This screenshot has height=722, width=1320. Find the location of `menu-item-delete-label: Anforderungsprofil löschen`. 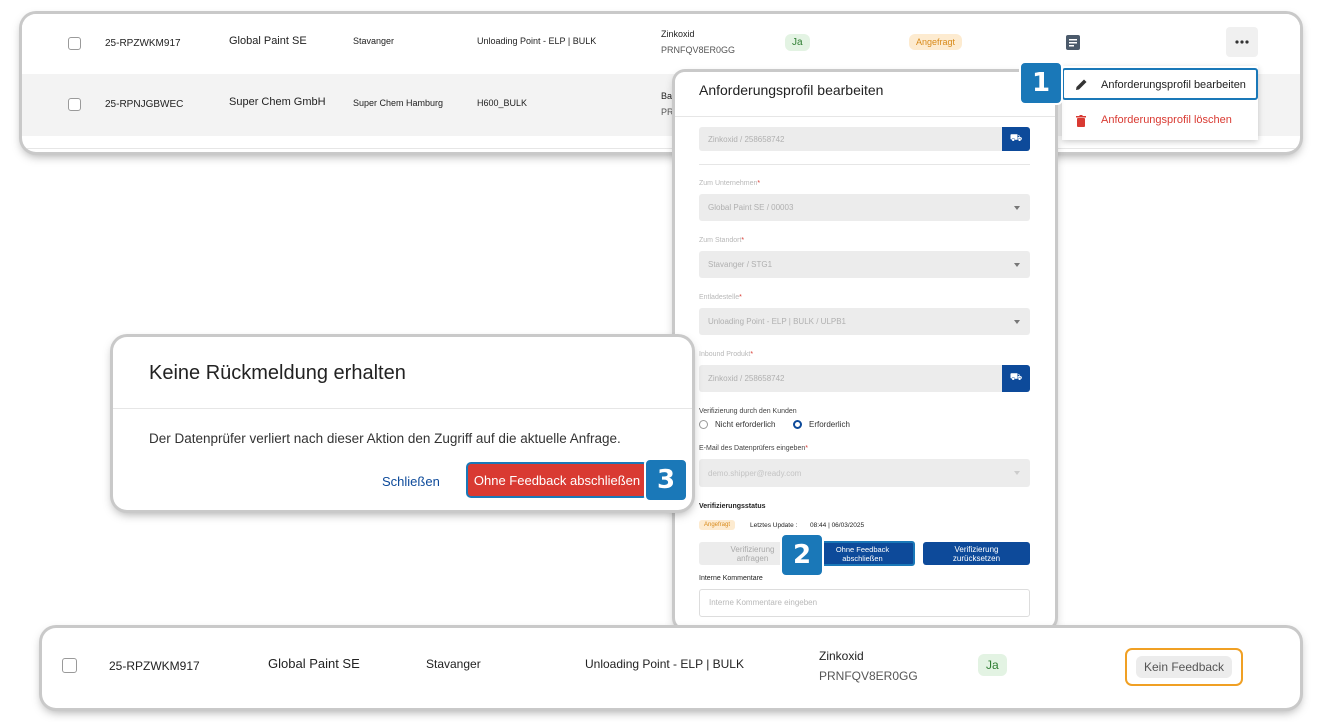

menu-item-delete-label: Anforderungsprofil löschen is located at coordinates (1166, 120).